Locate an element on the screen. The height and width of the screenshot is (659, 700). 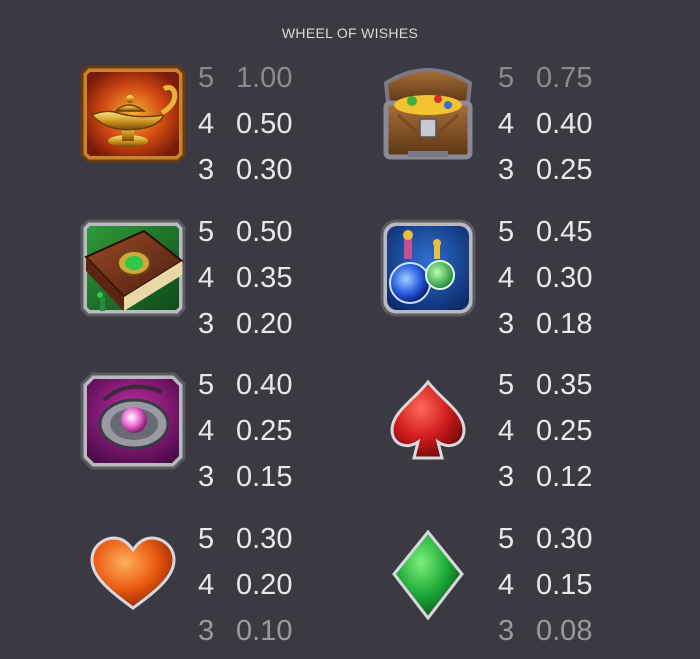
diamond-icon is located at coordinates (433, 579).